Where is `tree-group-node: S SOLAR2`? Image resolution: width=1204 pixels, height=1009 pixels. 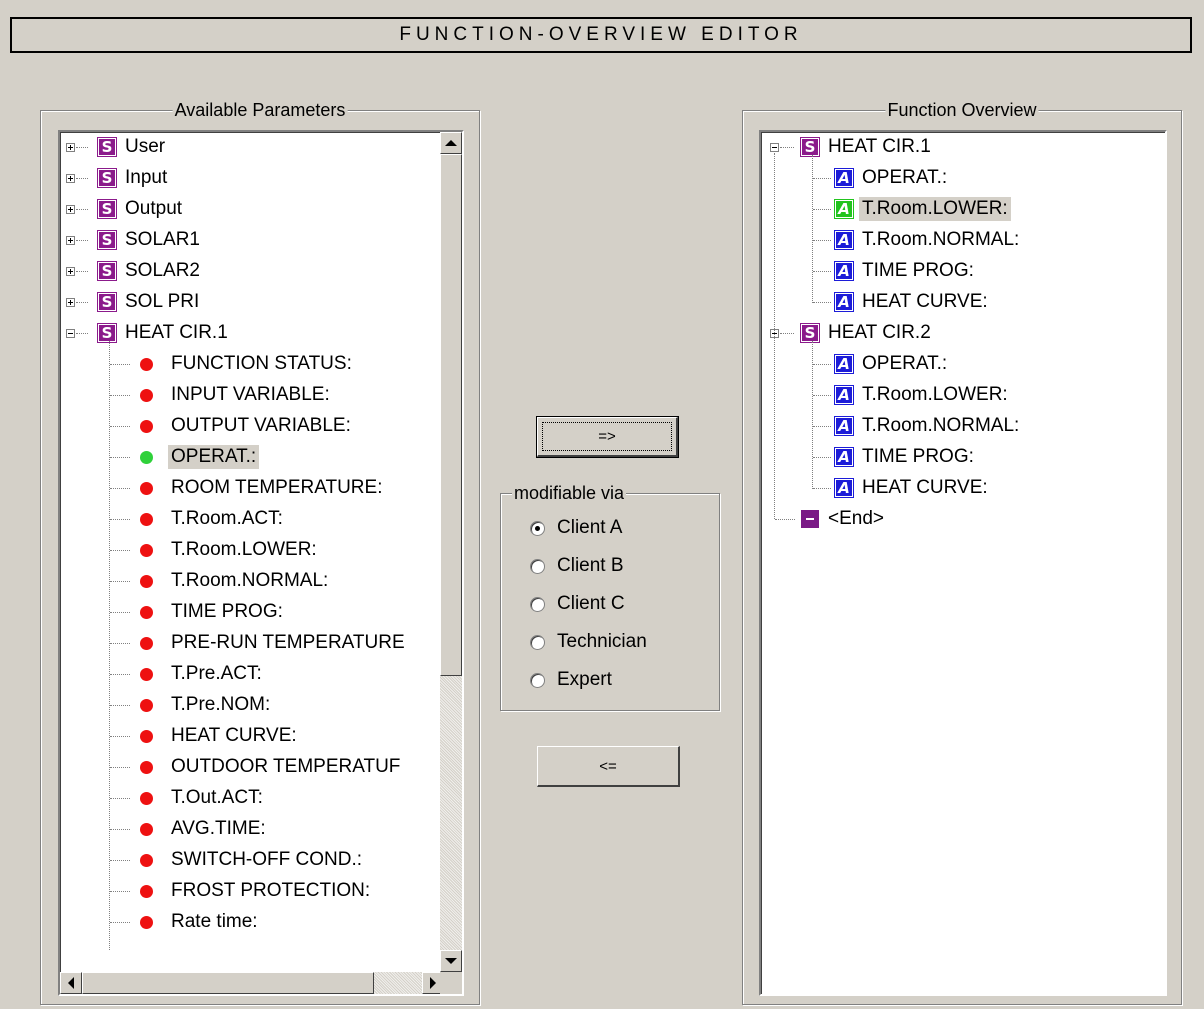
tree-group-node: S SOLAR2 is located at coordinates (250, 271).